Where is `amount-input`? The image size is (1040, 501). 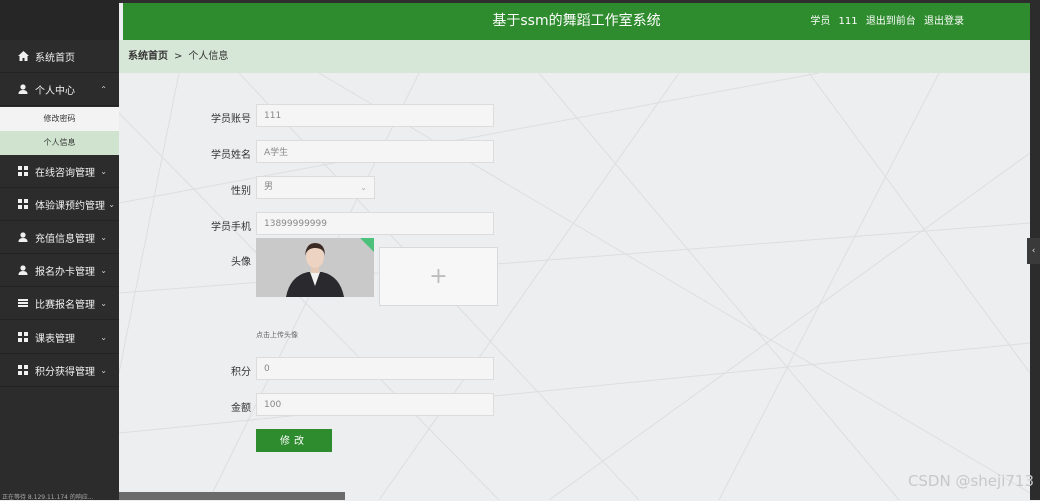 amount-input is located at coordinates (375, 404).